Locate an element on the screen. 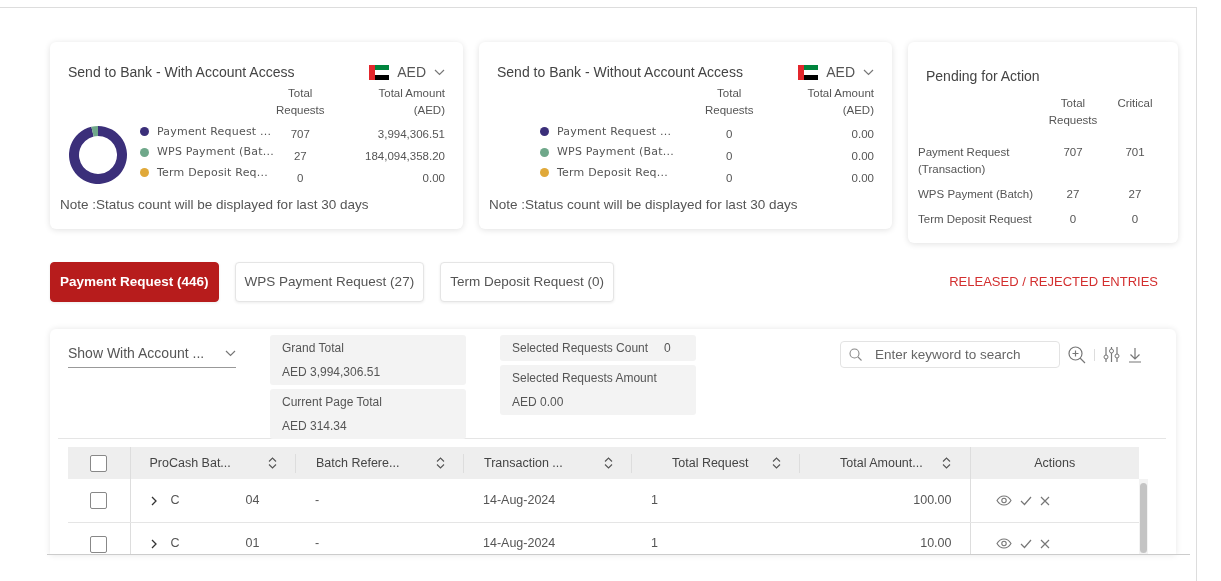 This screenshot has height=581, width=1221. batch-id-end: 01 is located at coordinates (252, 544).